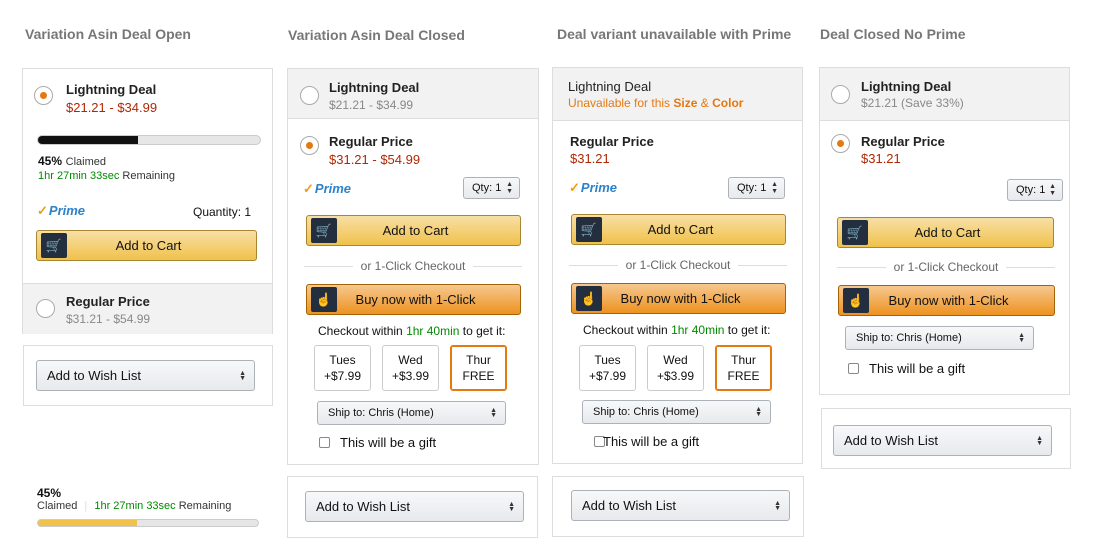 The image size is (1094, 554). What do you see at coordinates (79, 176) in the screenshot?
I see `time-remaining: 1hr 27min 33sec` at bounding box center [79, 176].